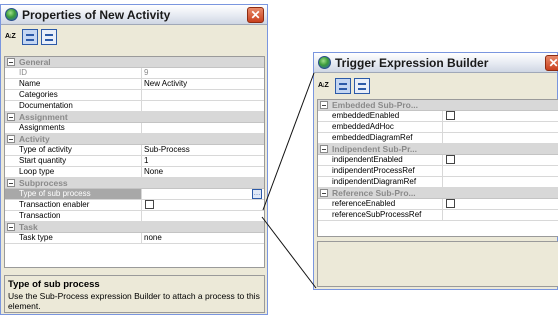  I want to click on connector-line-top, so click(288, 141).